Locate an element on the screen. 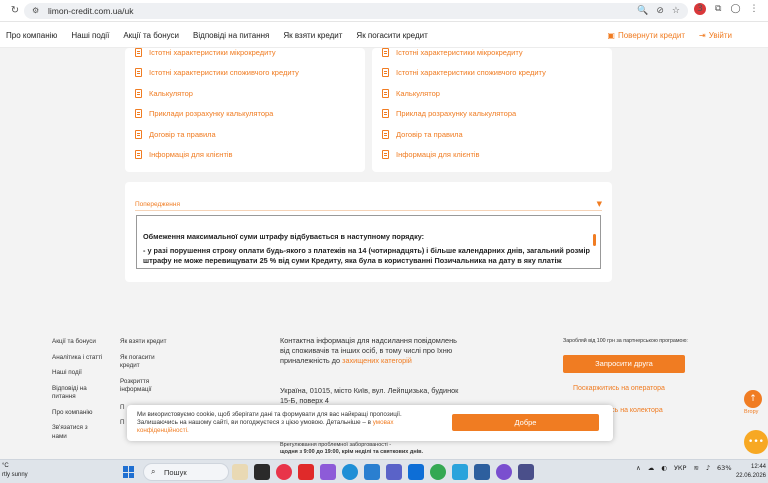 The image size is (768, 483). app-icon is located at coordinates (262, 472).